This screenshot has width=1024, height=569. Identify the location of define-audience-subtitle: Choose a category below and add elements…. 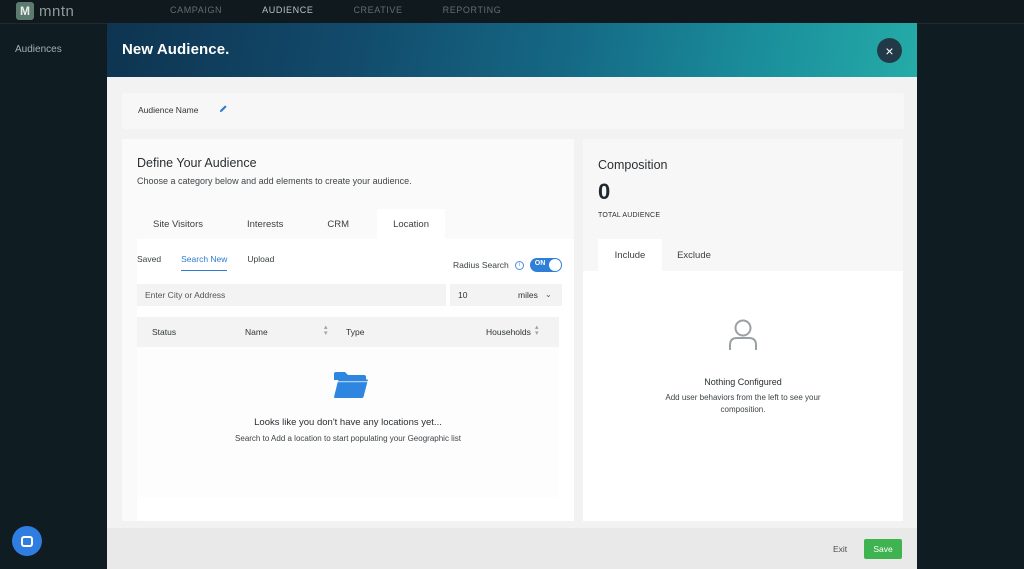
(274, 181).